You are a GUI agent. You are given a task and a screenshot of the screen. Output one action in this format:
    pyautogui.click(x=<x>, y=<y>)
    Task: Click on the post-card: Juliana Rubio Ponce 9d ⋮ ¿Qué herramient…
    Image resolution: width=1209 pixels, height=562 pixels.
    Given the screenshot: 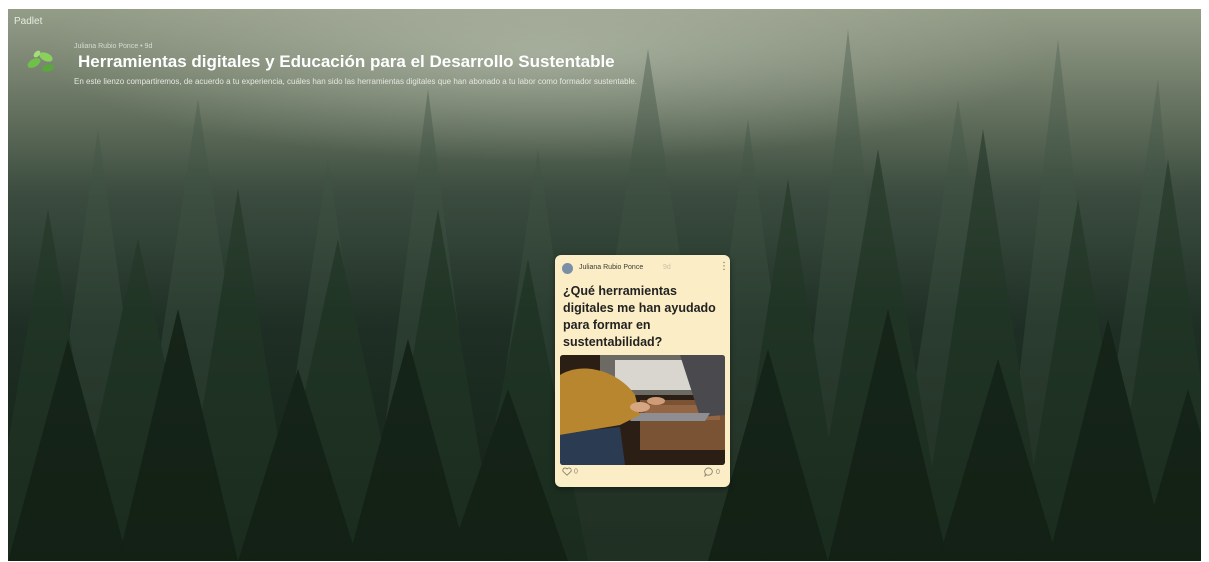 What is the action you would take?
    pyautogui.click(x=642, y=371)
    